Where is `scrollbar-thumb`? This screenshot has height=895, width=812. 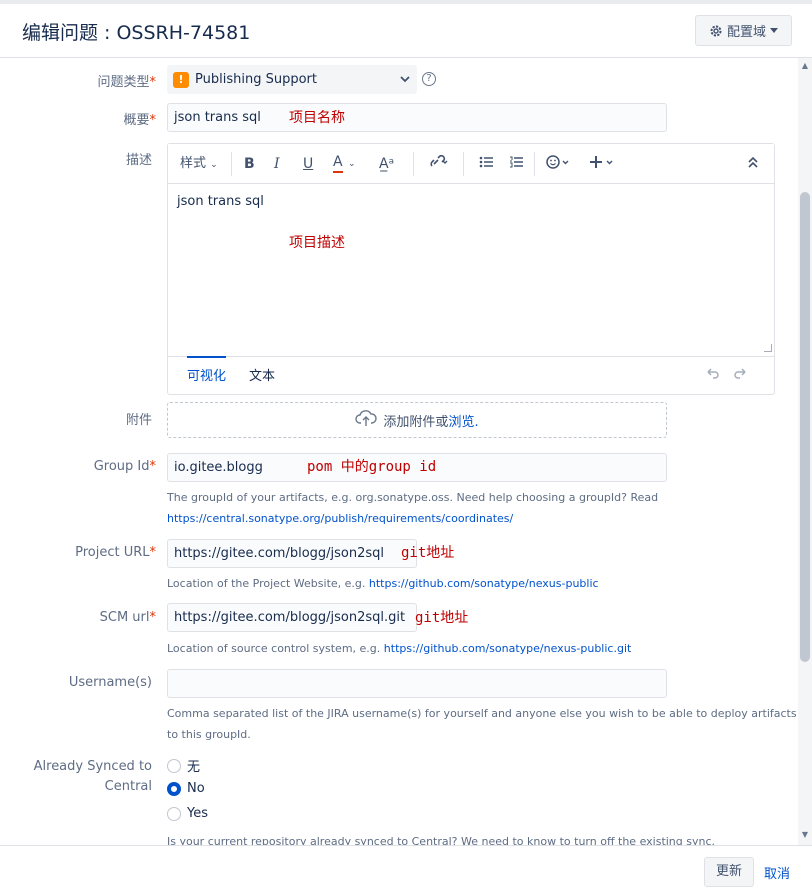 scrollbar-thumb is located at coordinates (805, 427).